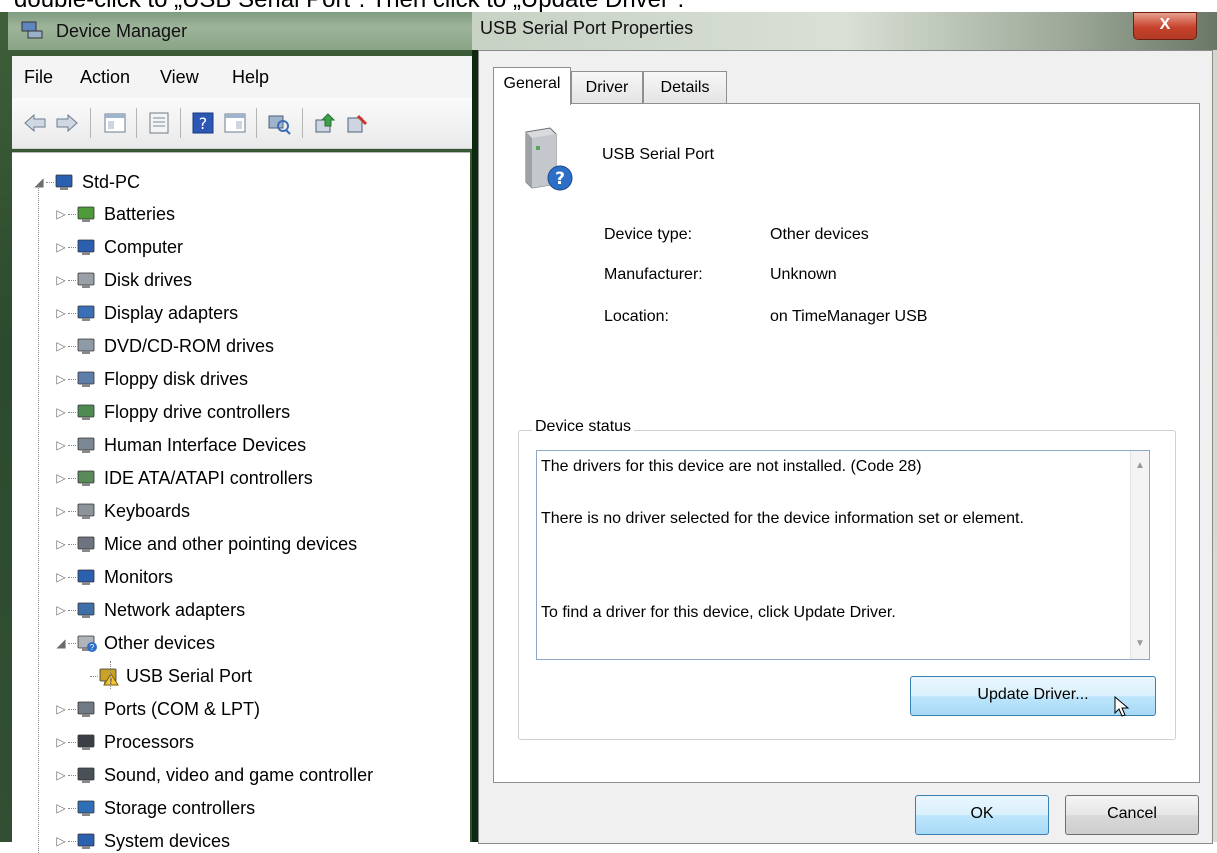 Image resolution: width=1217 pixels, height=853 pixels. What do you see at coordinates (250, 77) in the screenshot?
I see `menu-help: Help` at bounding box center [250, 77].